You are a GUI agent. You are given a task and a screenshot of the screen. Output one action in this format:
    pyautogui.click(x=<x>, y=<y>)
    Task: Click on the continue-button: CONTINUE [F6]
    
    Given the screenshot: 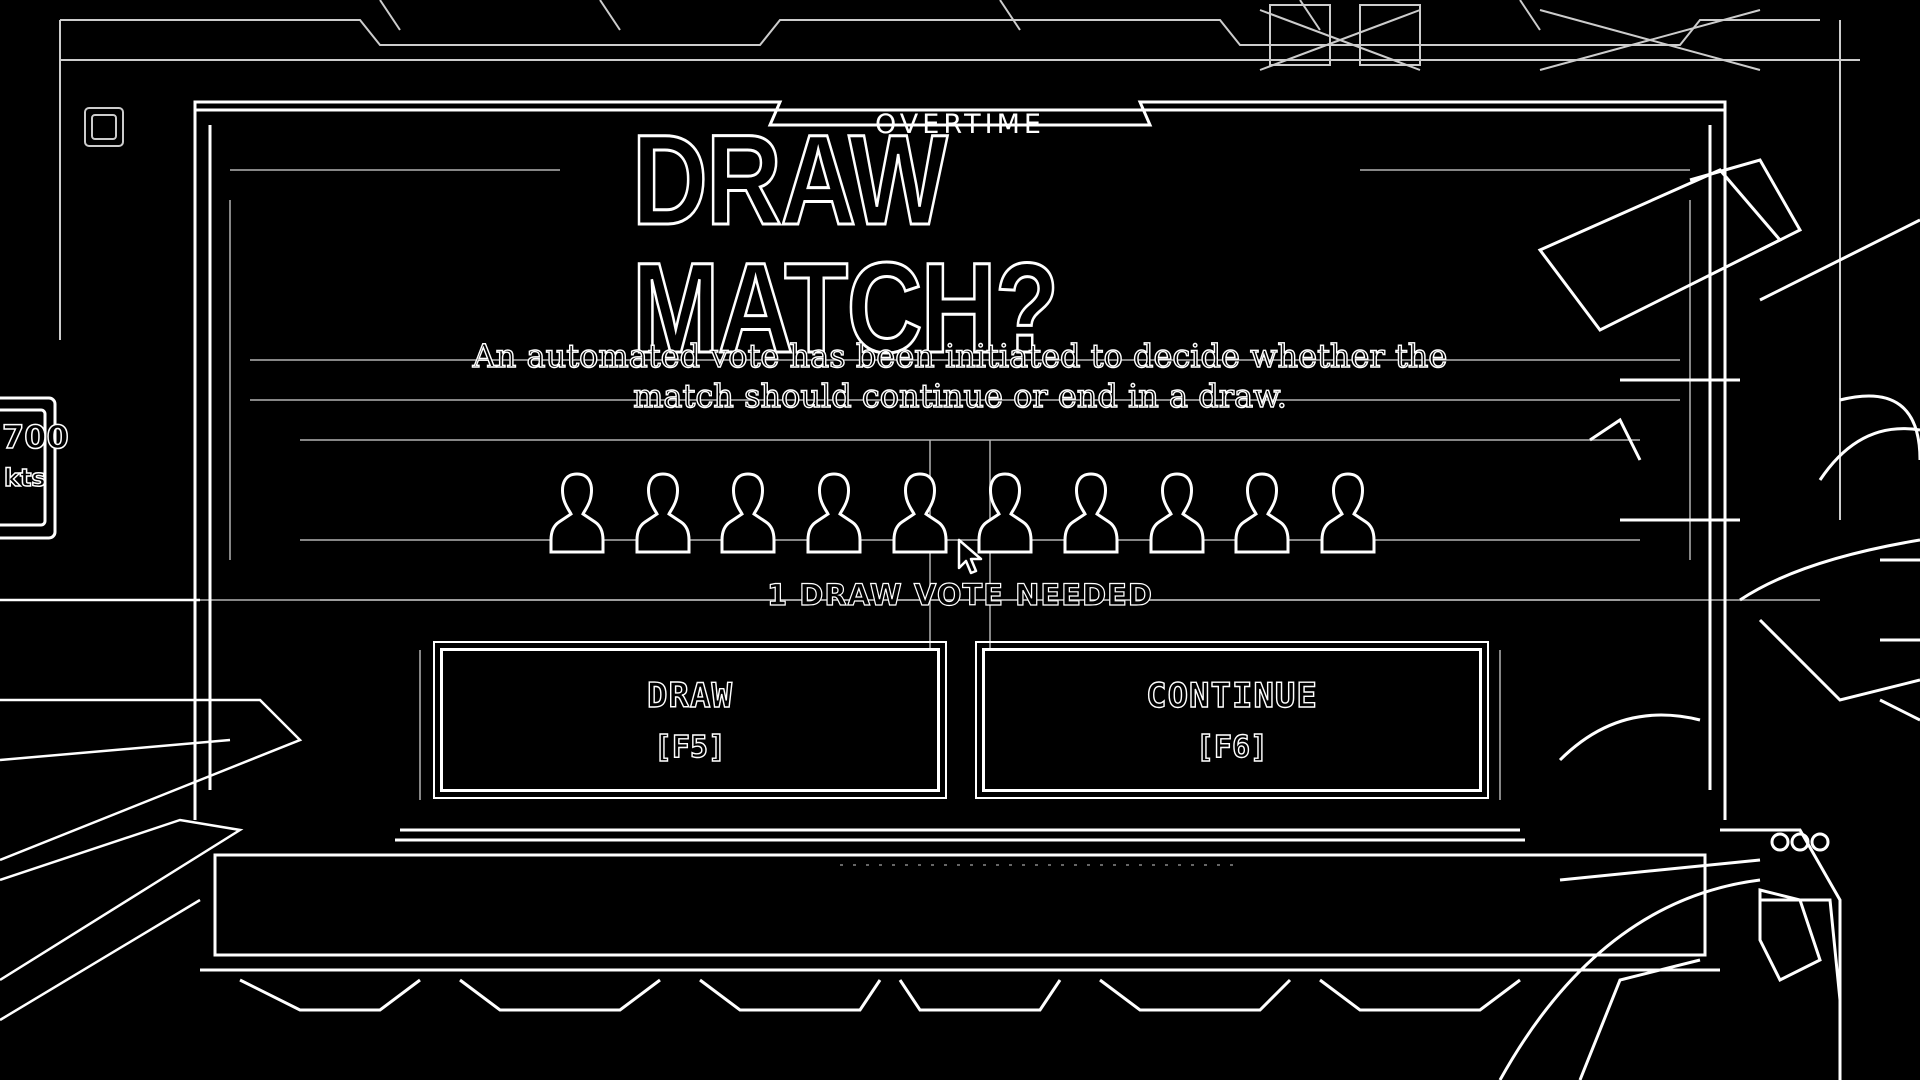 What is the action you would take?
    pyautogui.click(x=1232, y=720)
    